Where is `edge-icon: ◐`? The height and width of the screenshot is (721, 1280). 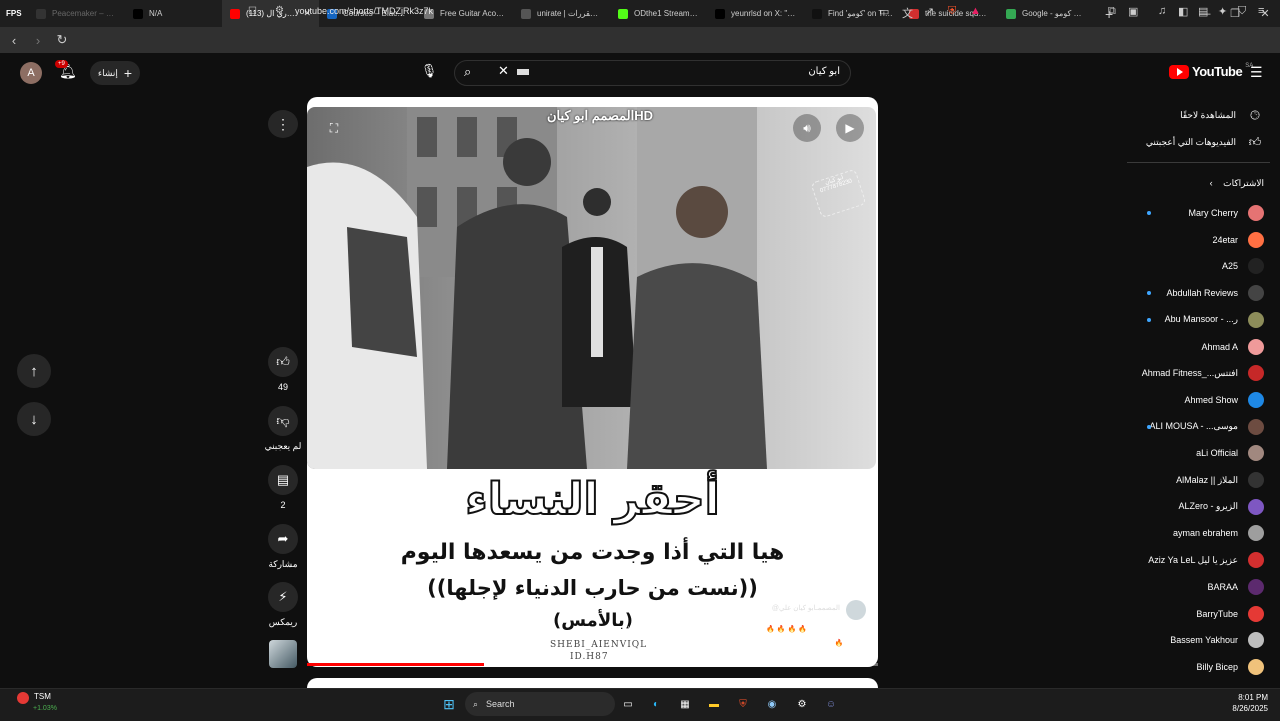 edge-icon: ◐ is located at coordinates (656, 704).